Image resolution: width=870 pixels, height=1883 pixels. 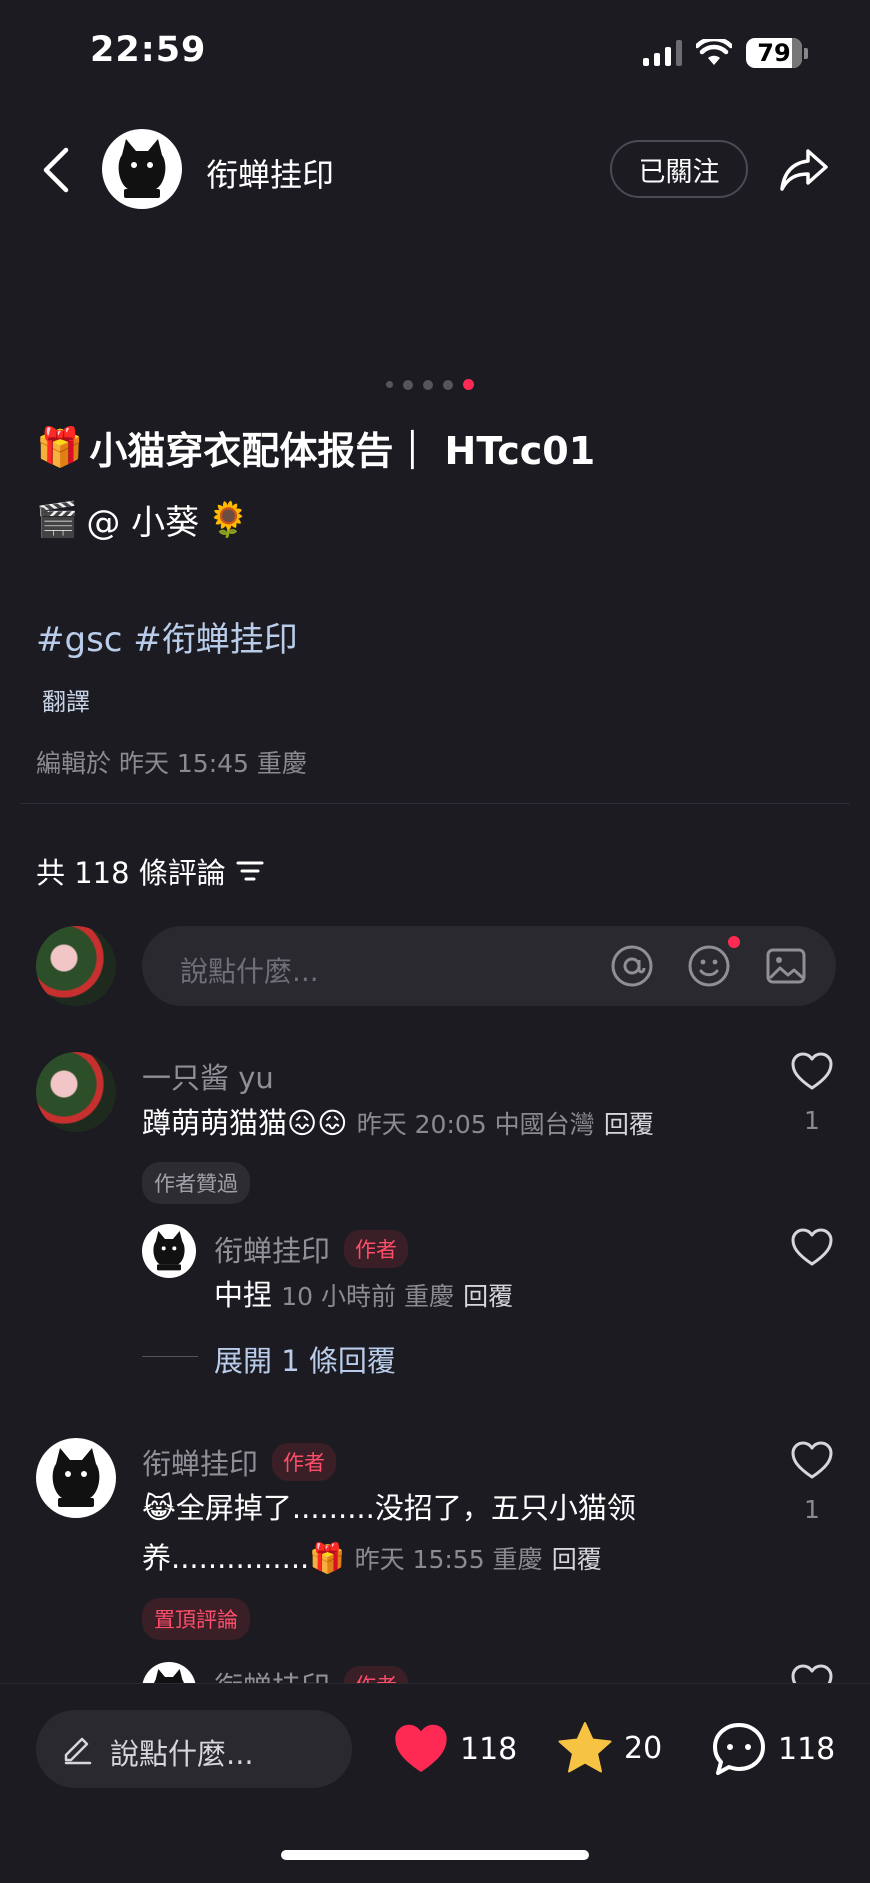 What do you see at coordinates (435, 1855) in the screenshot?
I see `home-indicator` at bounding box center [435, 1855].